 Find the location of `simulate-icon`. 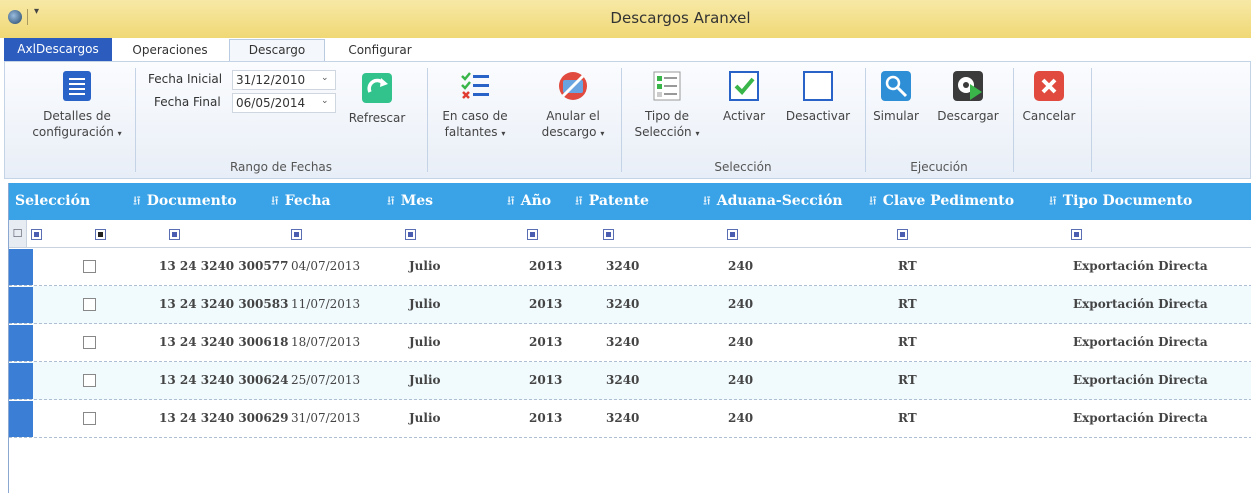

simulate-icon is located at coordinates (896, 86).